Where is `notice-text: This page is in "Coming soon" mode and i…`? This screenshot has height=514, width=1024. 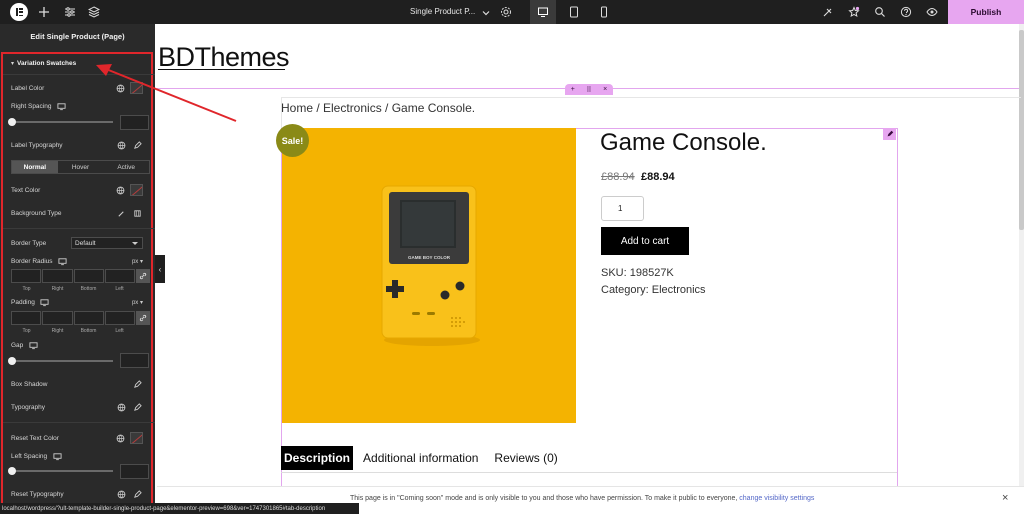
notice-text: This page is in "Coming soon" mode and i… is located at coordinates (582, 498).